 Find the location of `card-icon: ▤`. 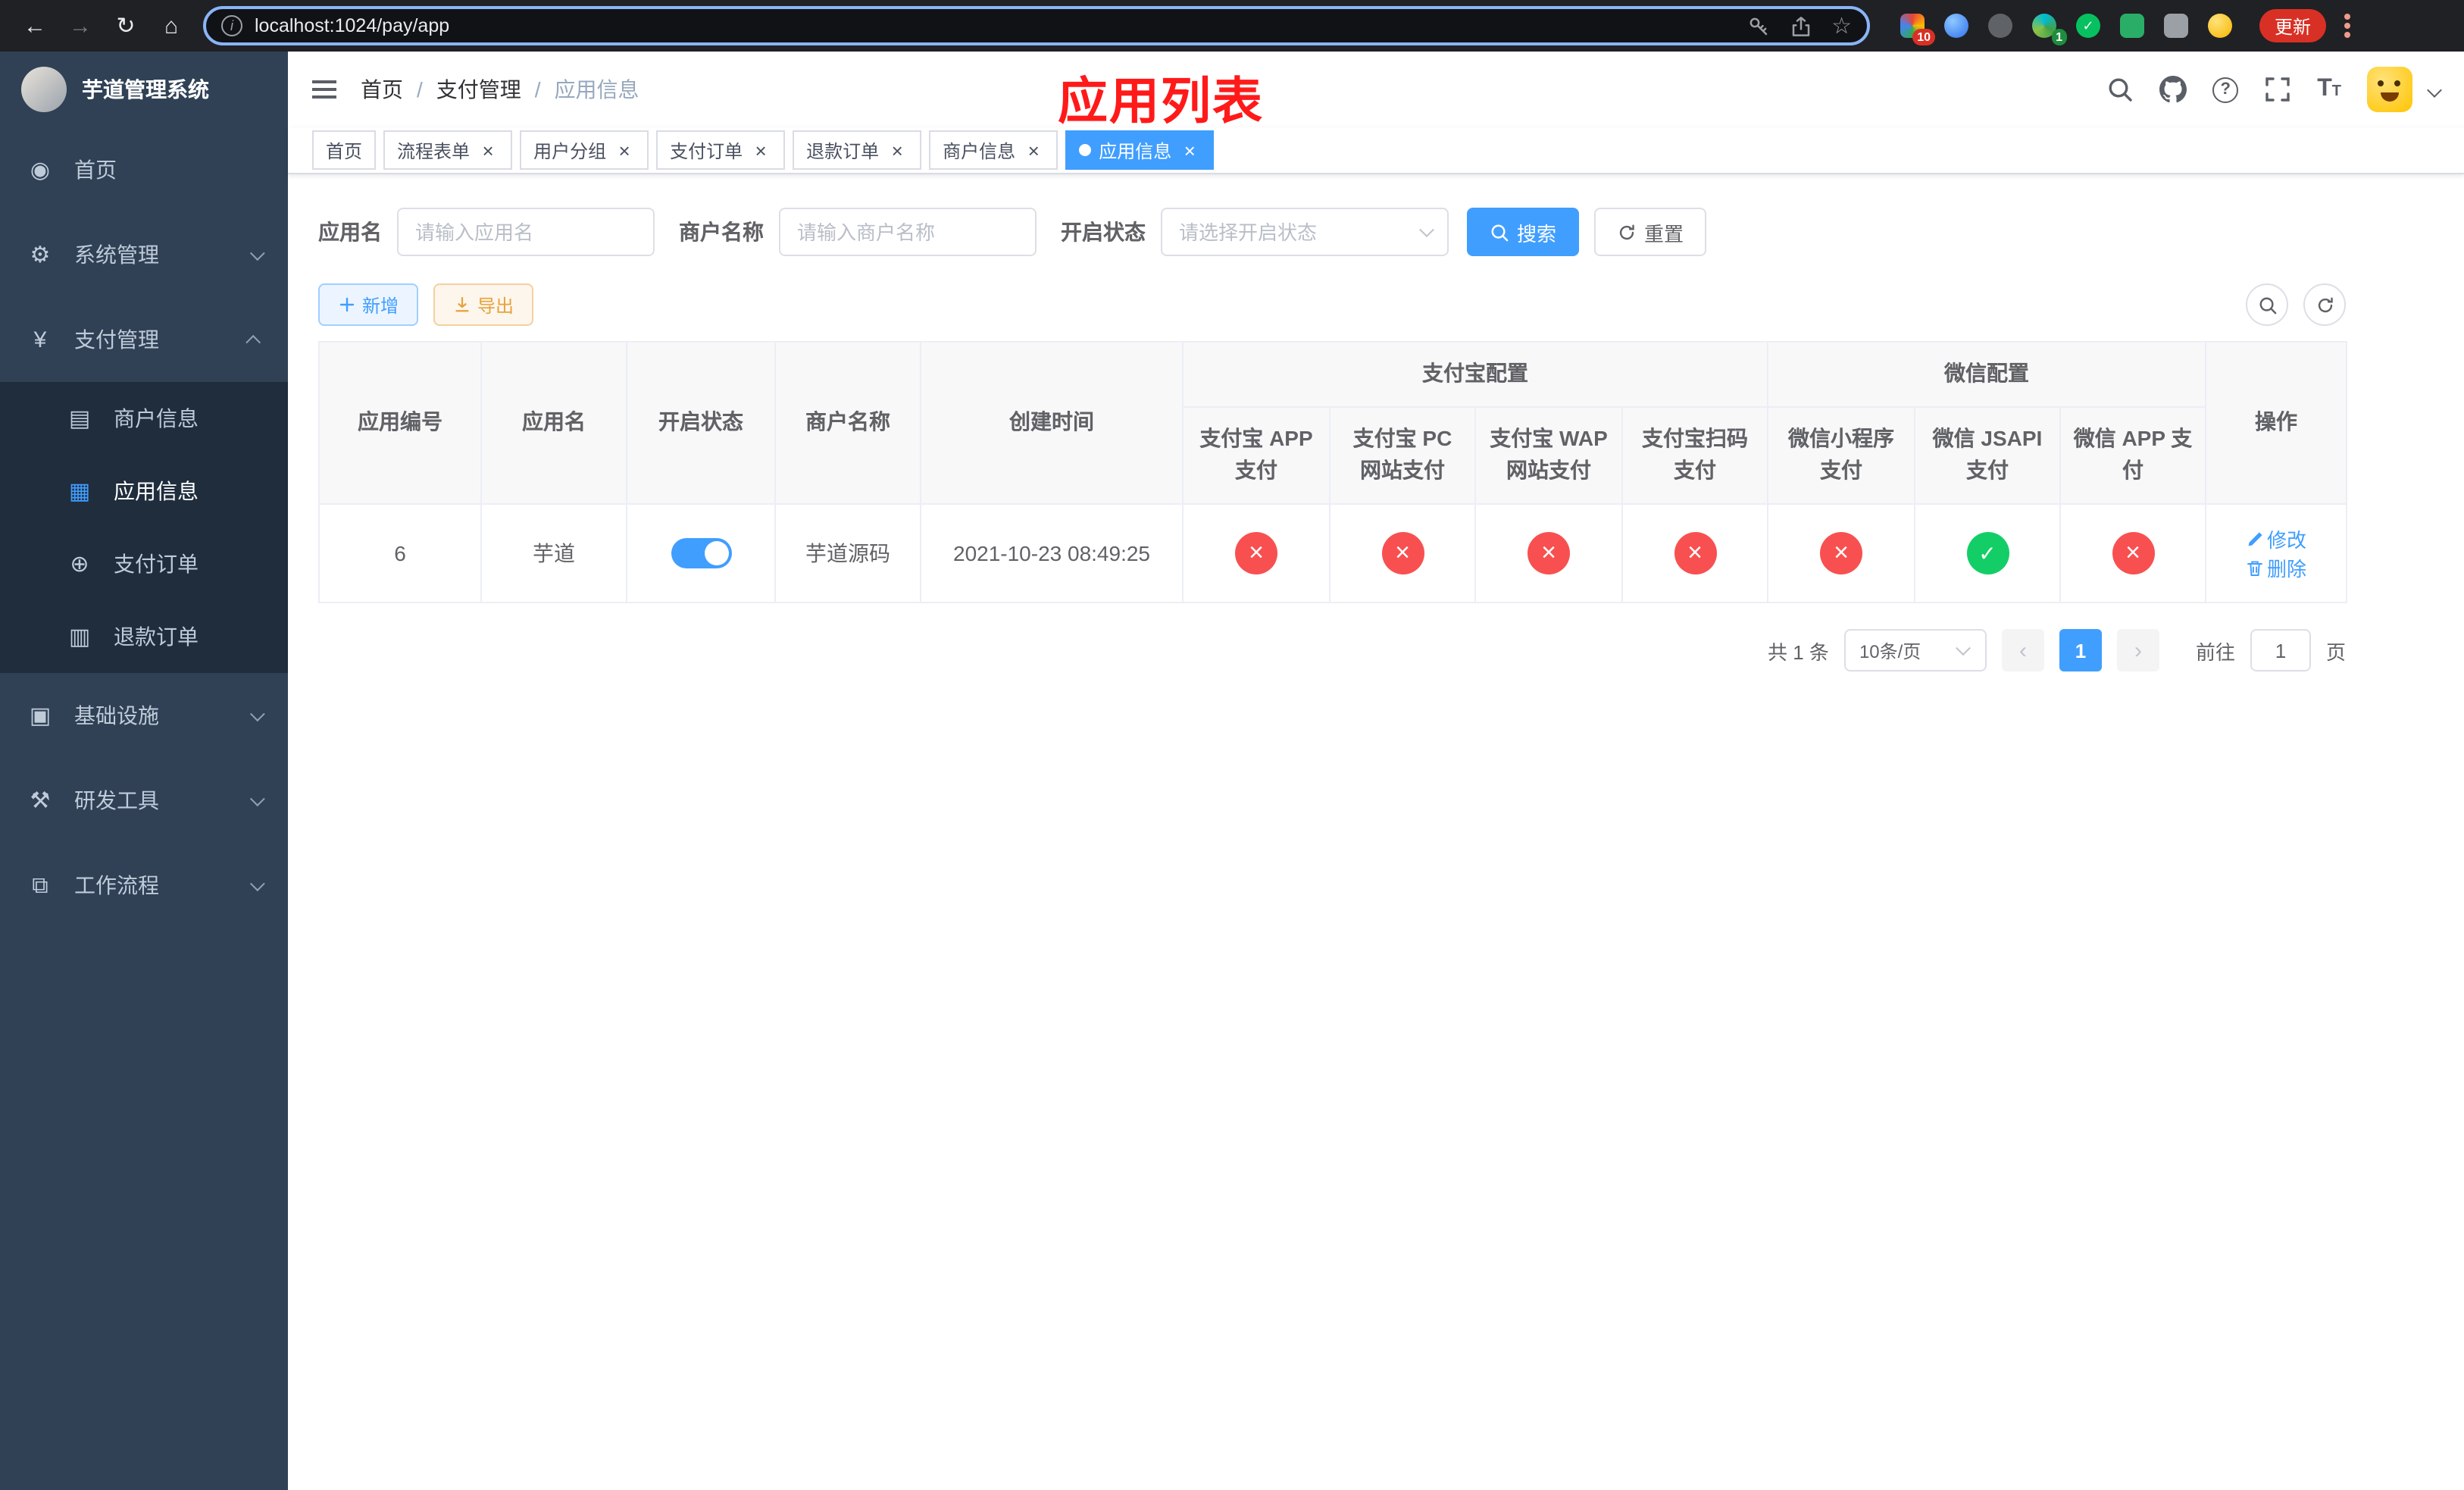

card-icon: ▤ is located at coordinates (79, 419).